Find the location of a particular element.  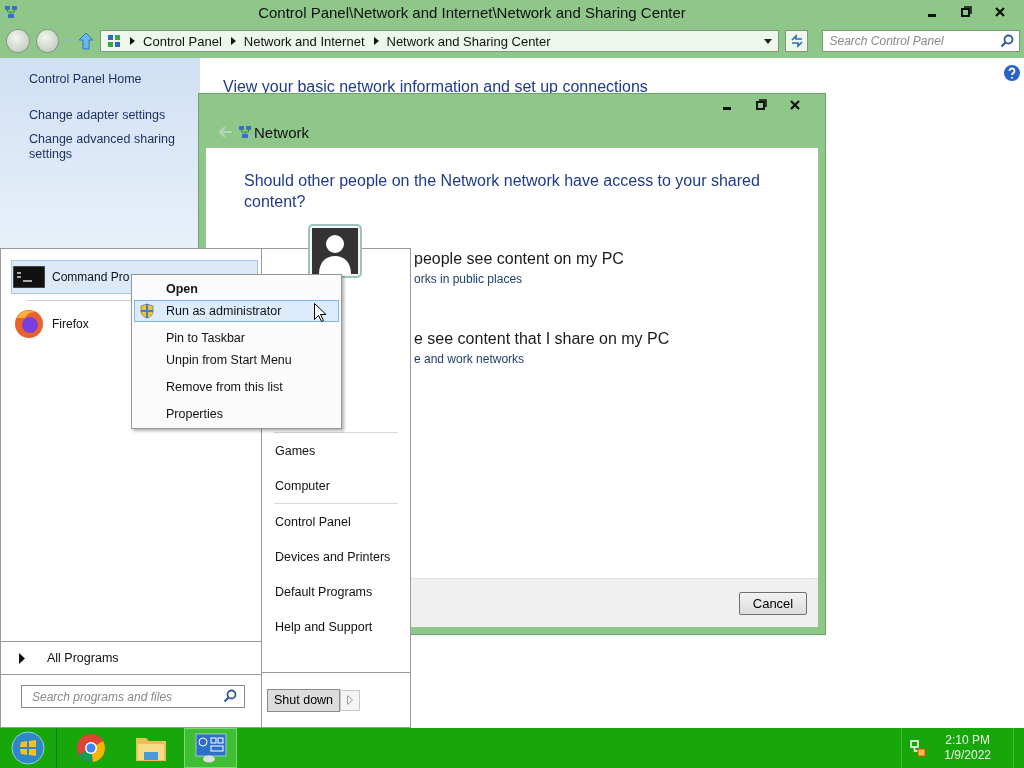

dialog-title: Network is located at coordinates (281, 132).